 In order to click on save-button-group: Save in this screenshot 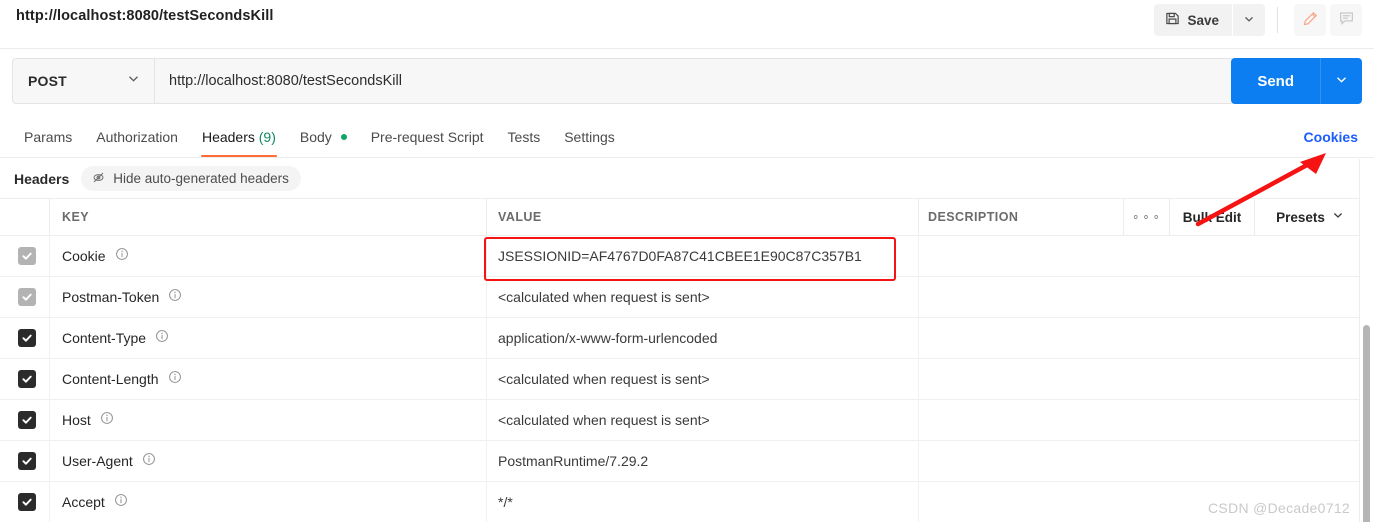, I will do `click(1209, 20)`.